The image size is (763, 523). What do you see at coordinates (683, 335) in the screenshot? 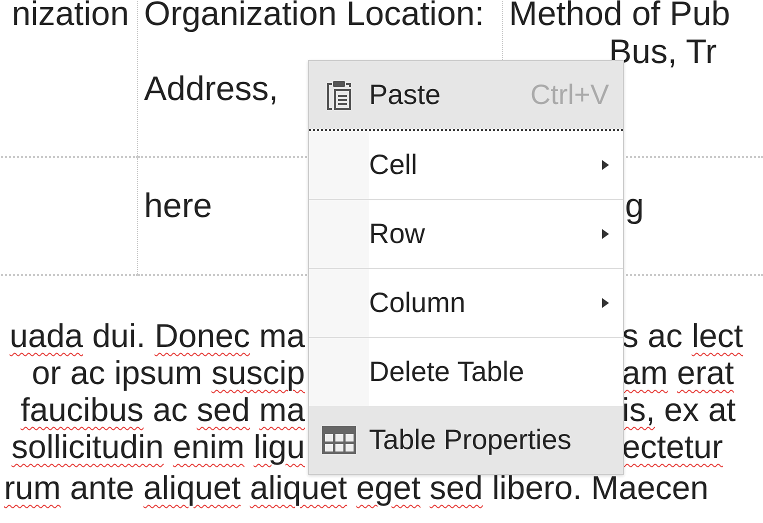
I see `paragraph-text: s ac lect` at bounding box center [683, 335].